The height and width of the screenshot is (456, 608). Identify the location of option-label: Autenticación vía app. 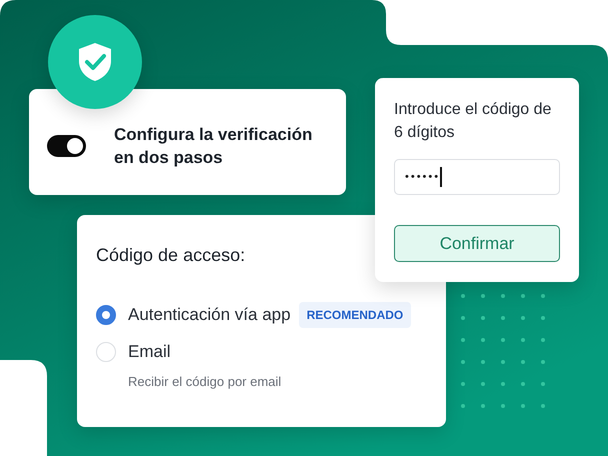
(209, 315).